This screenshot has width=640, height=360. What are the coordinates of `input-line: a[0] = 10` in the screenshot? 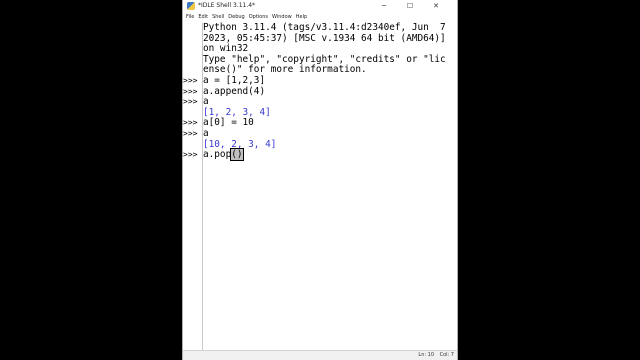 It's located at (228, 123).